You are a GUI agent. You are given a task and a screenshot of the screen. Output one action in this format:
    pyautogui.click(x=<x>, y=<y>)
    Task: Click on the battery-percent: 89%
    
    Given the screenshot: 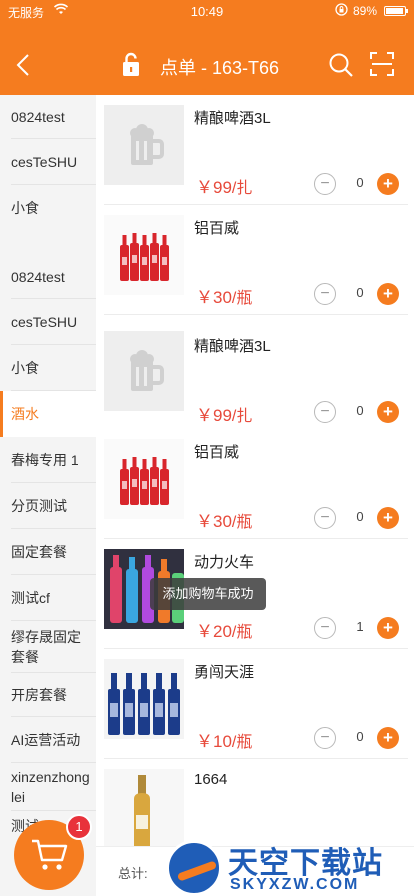 What is the action you would take?
    pyautogui.click(x=365, y=11)
    